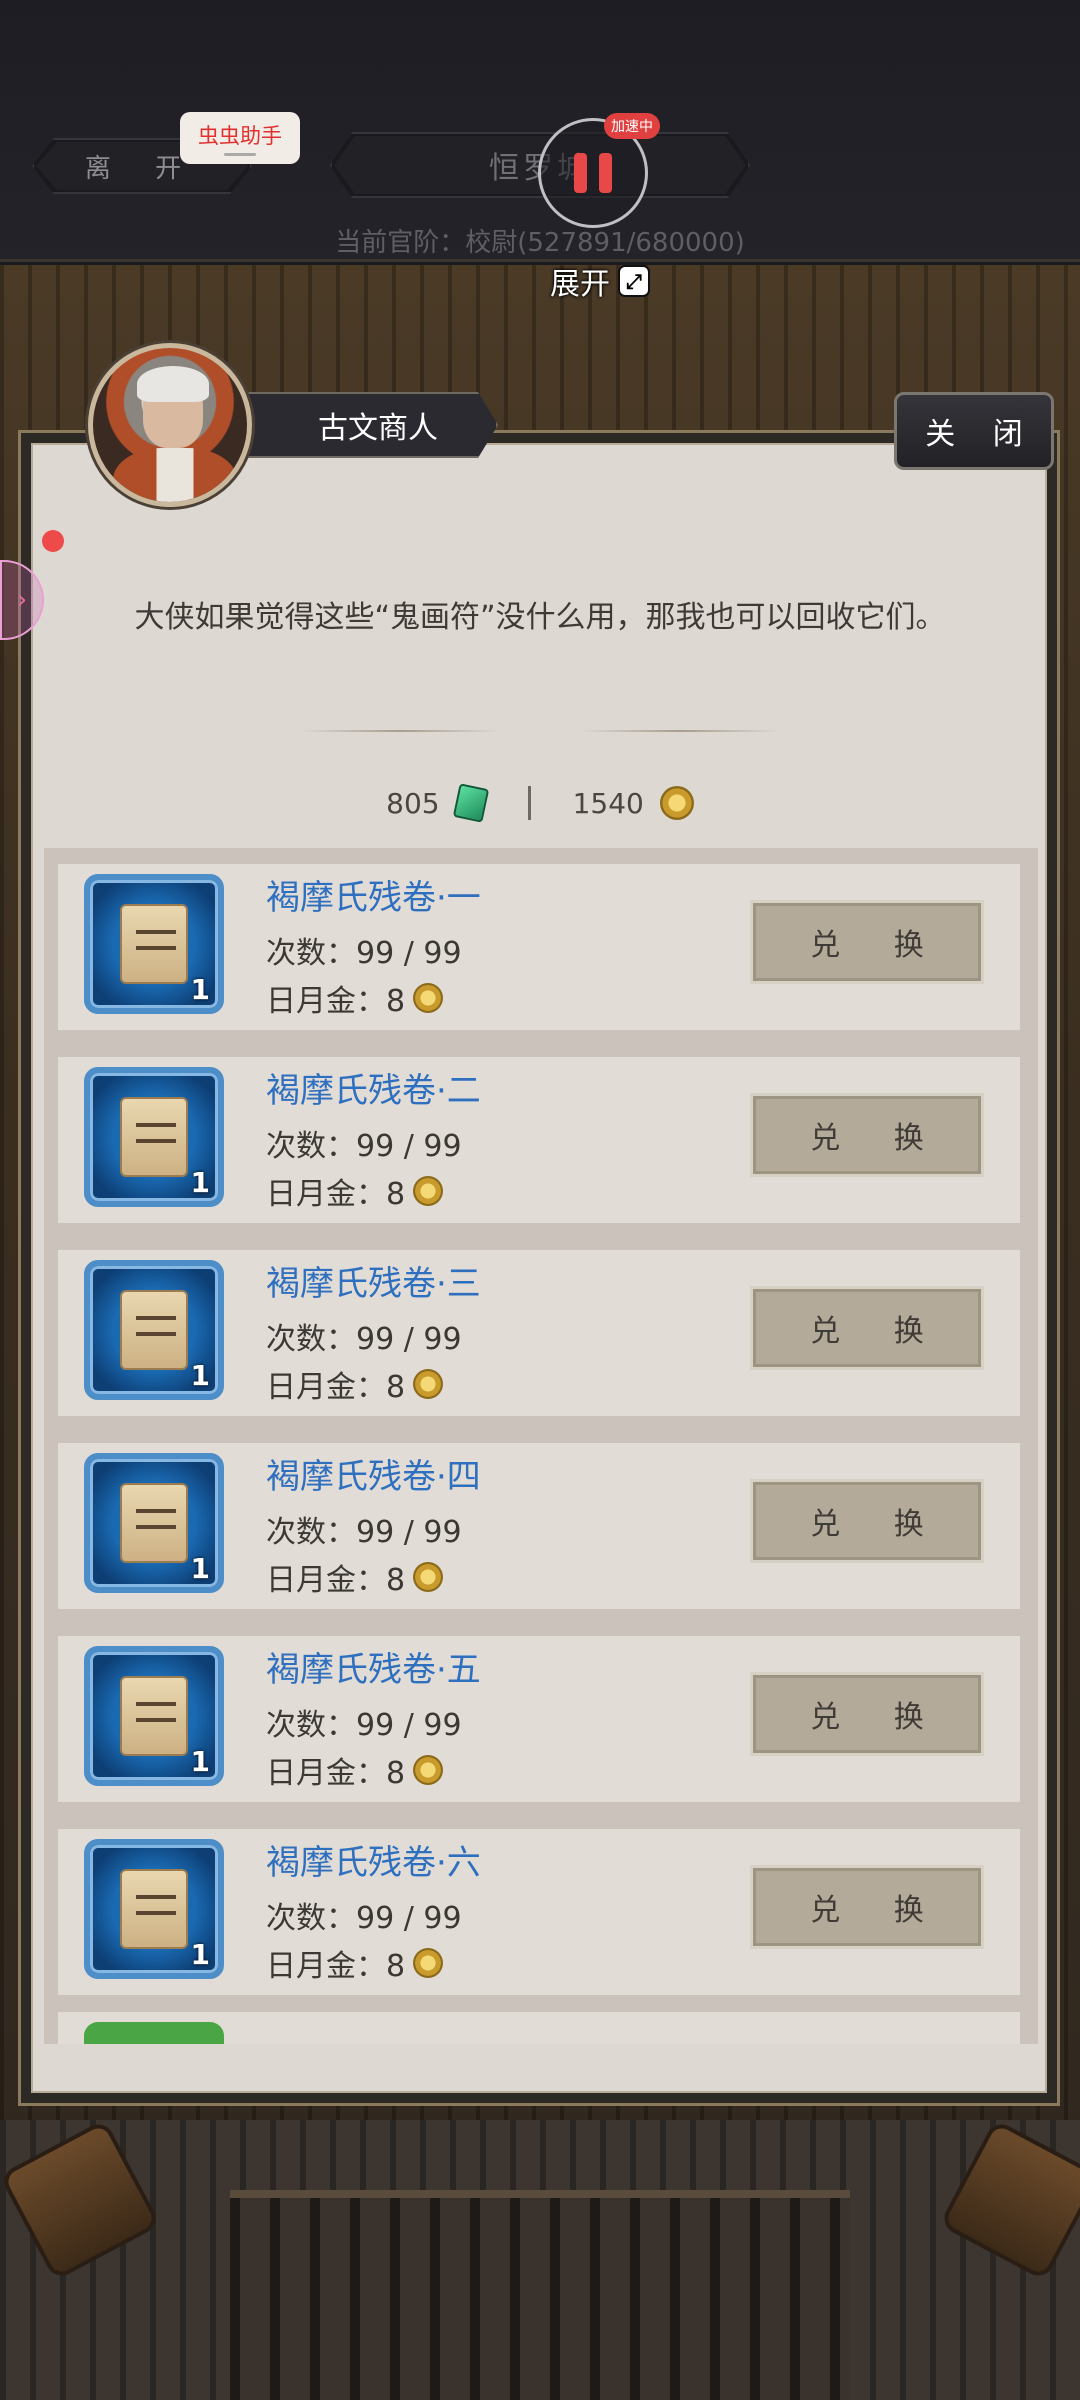 This screenshot has height=2400, width=1080. I want to click on helper-label: 虫虫助手, so click(240, 136).